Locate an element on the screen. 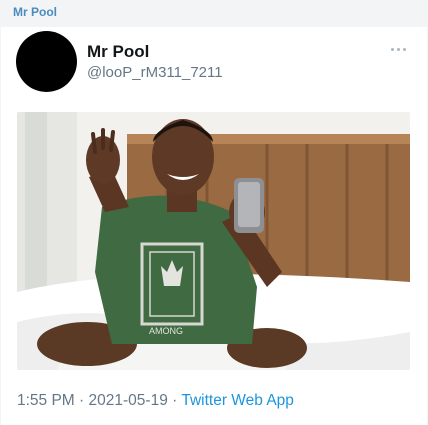  display-name: Mr Pool is located at coordinates (118, 52).